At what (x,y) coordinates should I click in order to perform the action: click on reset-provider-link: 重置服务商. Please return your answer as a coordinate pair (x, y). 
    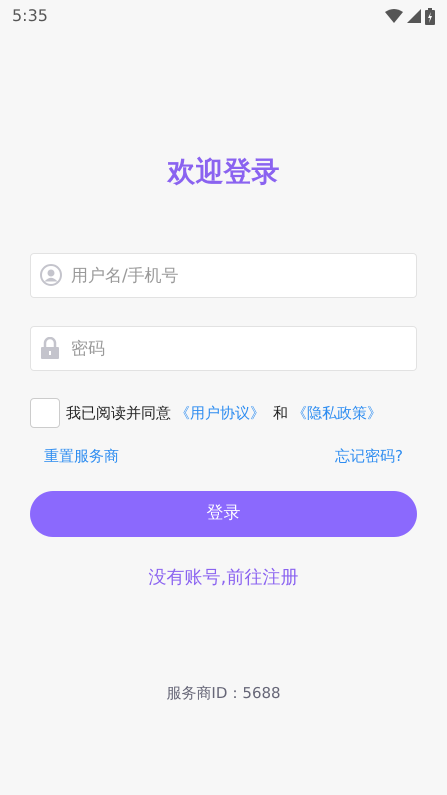
    Looking at the image, I should click on (81, 456).